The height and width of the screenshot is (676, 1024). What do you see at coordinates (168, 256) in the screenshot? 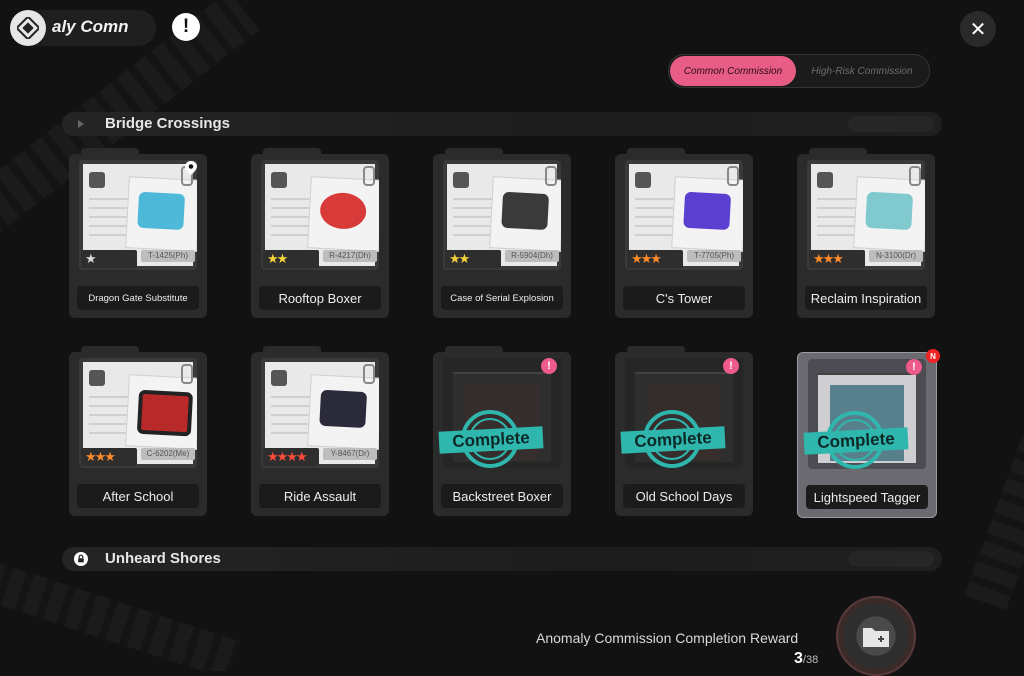
I see `case-code: T-1425(Ph)` at bounding box center [168, 256].